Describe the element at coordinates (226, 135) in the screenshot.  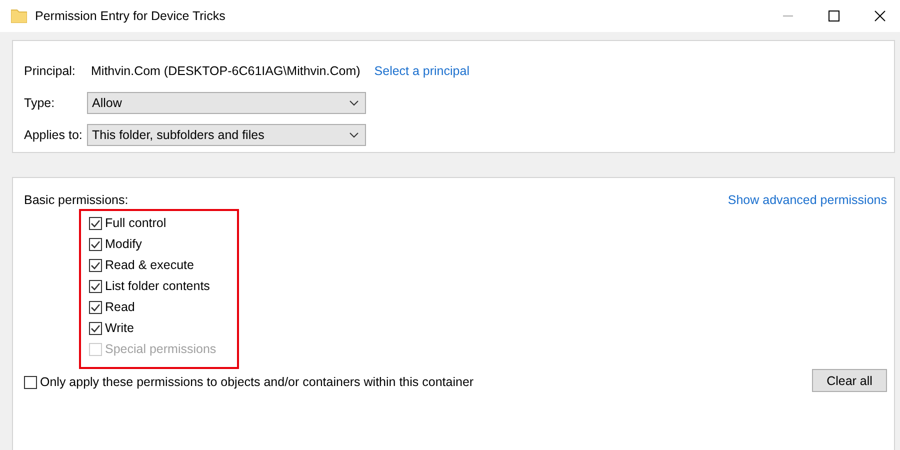
I see `dropdown: This folder, subfolders and files` at that location.